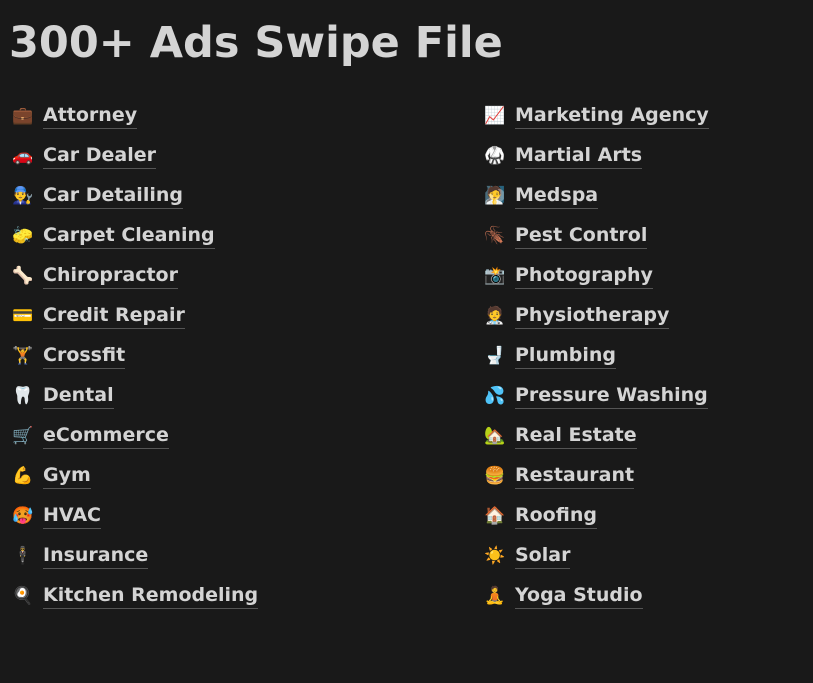  What do you see at coordinates (23, 156) in the screenshot?
I see `car-icon: 🚗` at bounding box center [23, 156].